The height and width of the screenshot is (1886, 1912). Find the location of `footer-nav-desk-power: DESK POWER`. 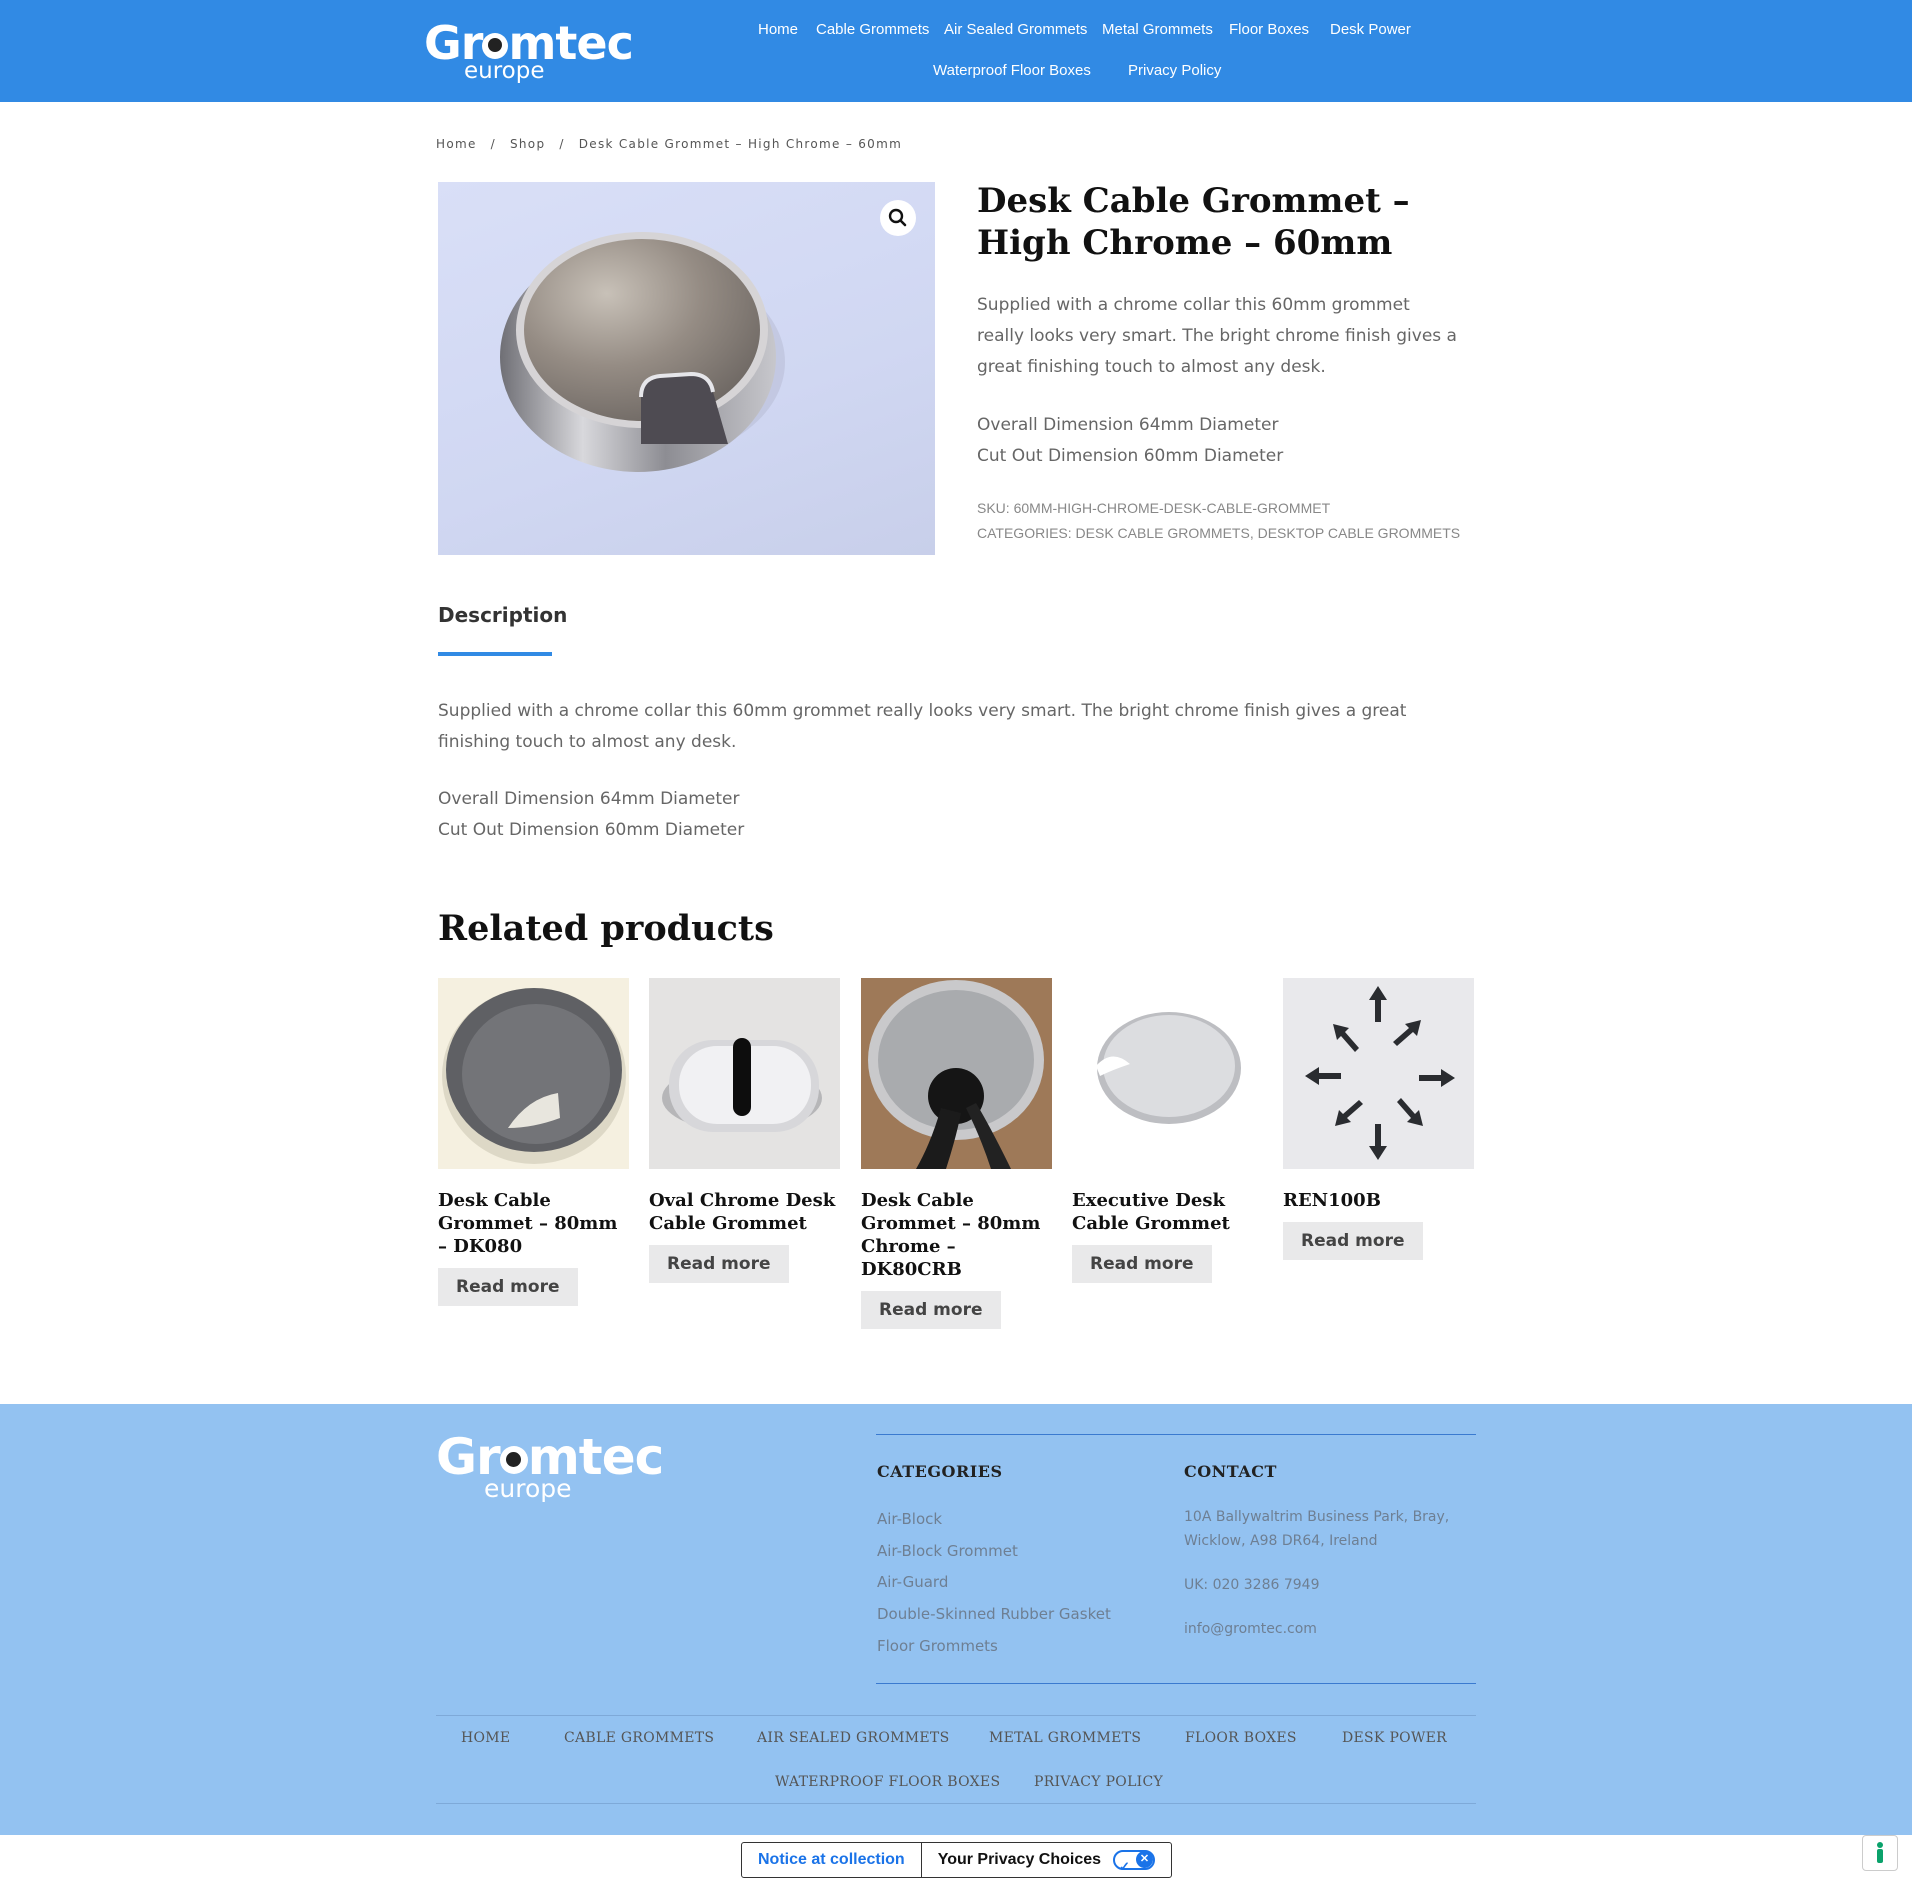

footer-nav-desk-power: DESK POWER is located at coordinates (1394, 1738).